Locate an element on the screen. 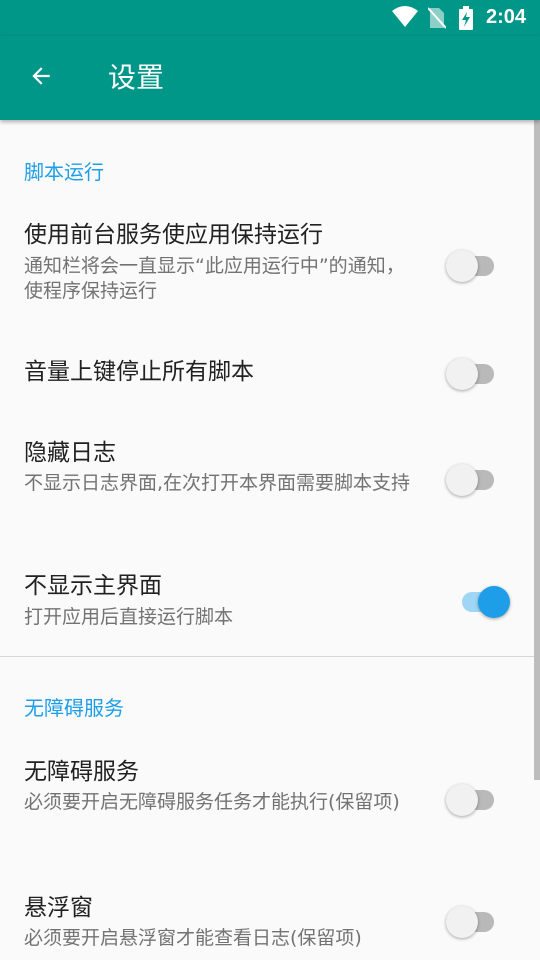 This screenshot has height=960, width=540. pref-title: 不显示主界面 is located at coordinates (93, 586).